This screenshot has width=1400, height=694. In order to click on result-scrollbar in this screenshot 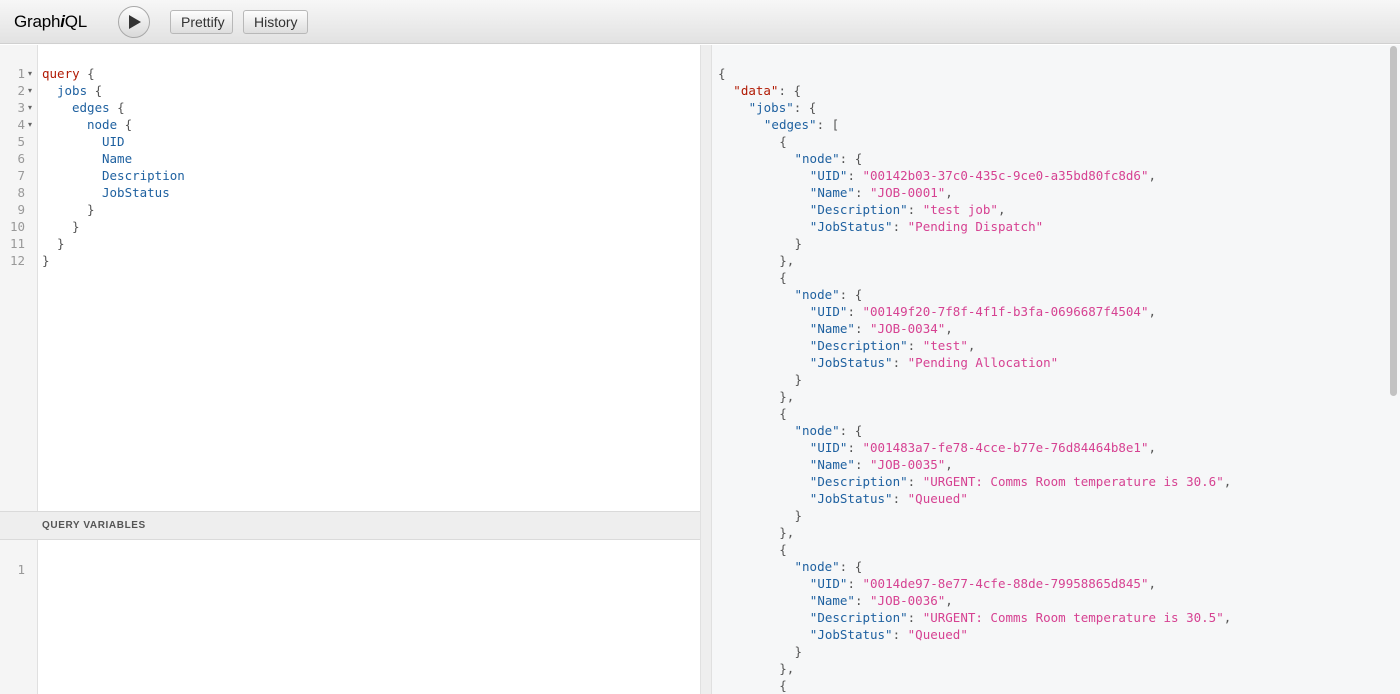, I will do `click(1393, 221)`.